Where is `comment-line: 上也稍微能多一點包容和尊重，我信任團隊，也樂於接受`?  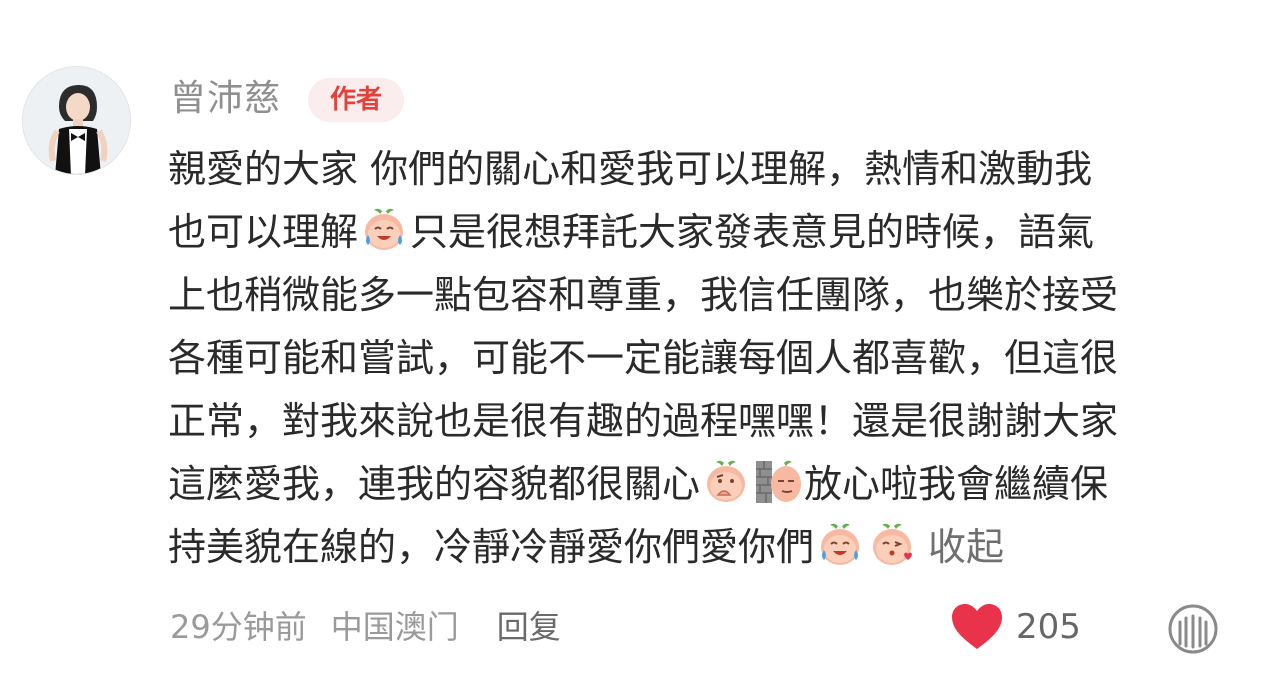 comment-line: 上也稍微能多一點包容和尊重，我信任團隊，也樂於接受 is located at coordinates (643, 295).